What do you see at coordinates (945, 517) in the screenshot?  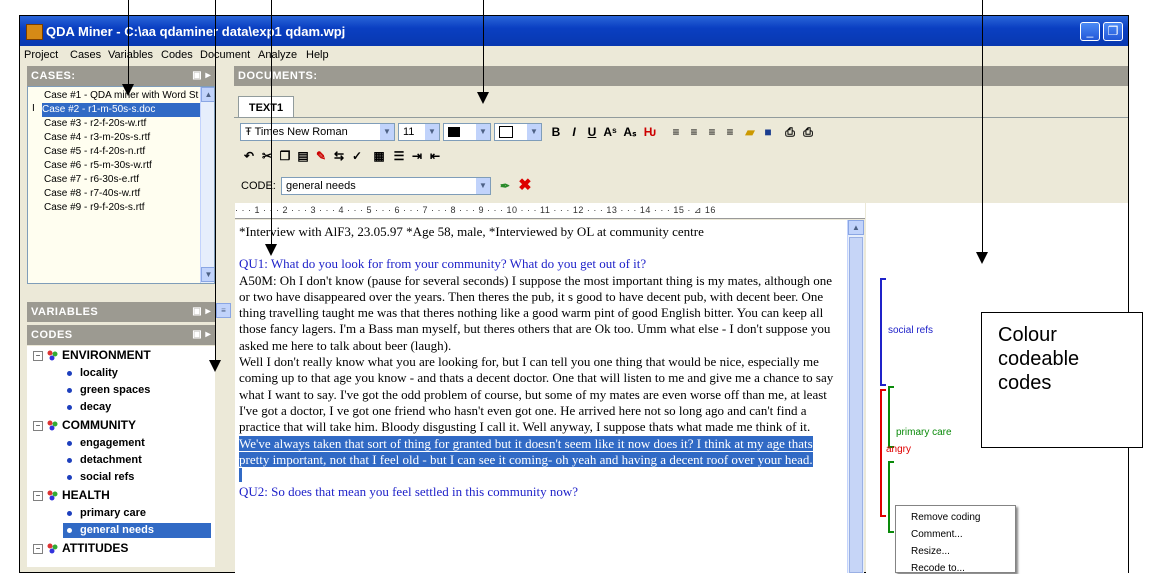 I see `menu-remove-coding: Remove coding` at bounding box center [945, 517].